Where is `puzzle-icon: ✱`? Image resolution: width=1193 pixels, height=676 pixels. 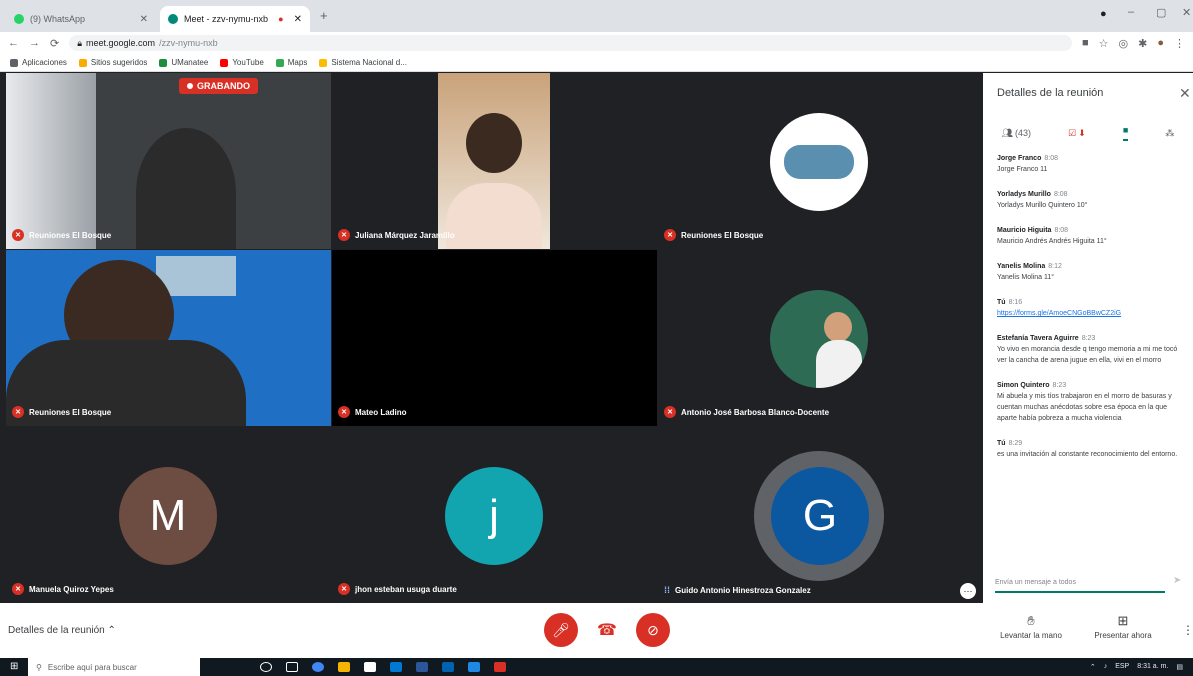
puzzle-icon: ✱ is located at coordinates (1142, 43).